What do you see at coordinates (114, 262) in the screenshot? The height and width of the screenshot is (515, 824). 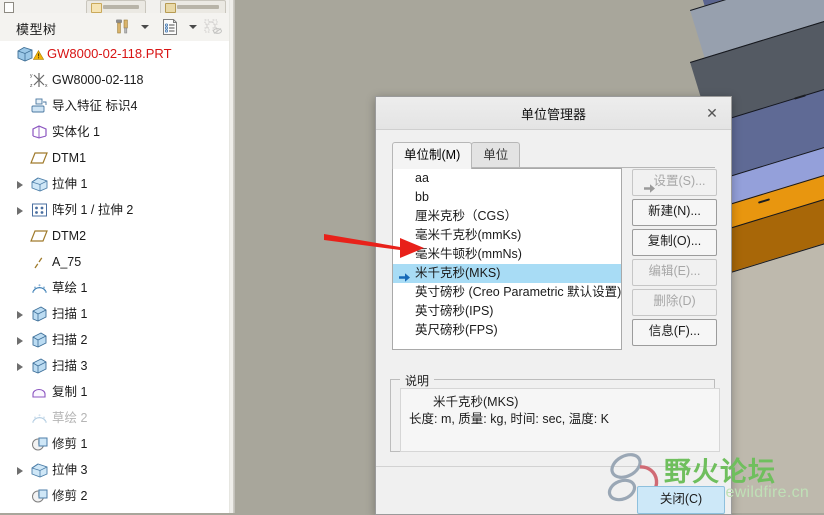 I see `tree-item: A_75` at bounding box center [114, 262].